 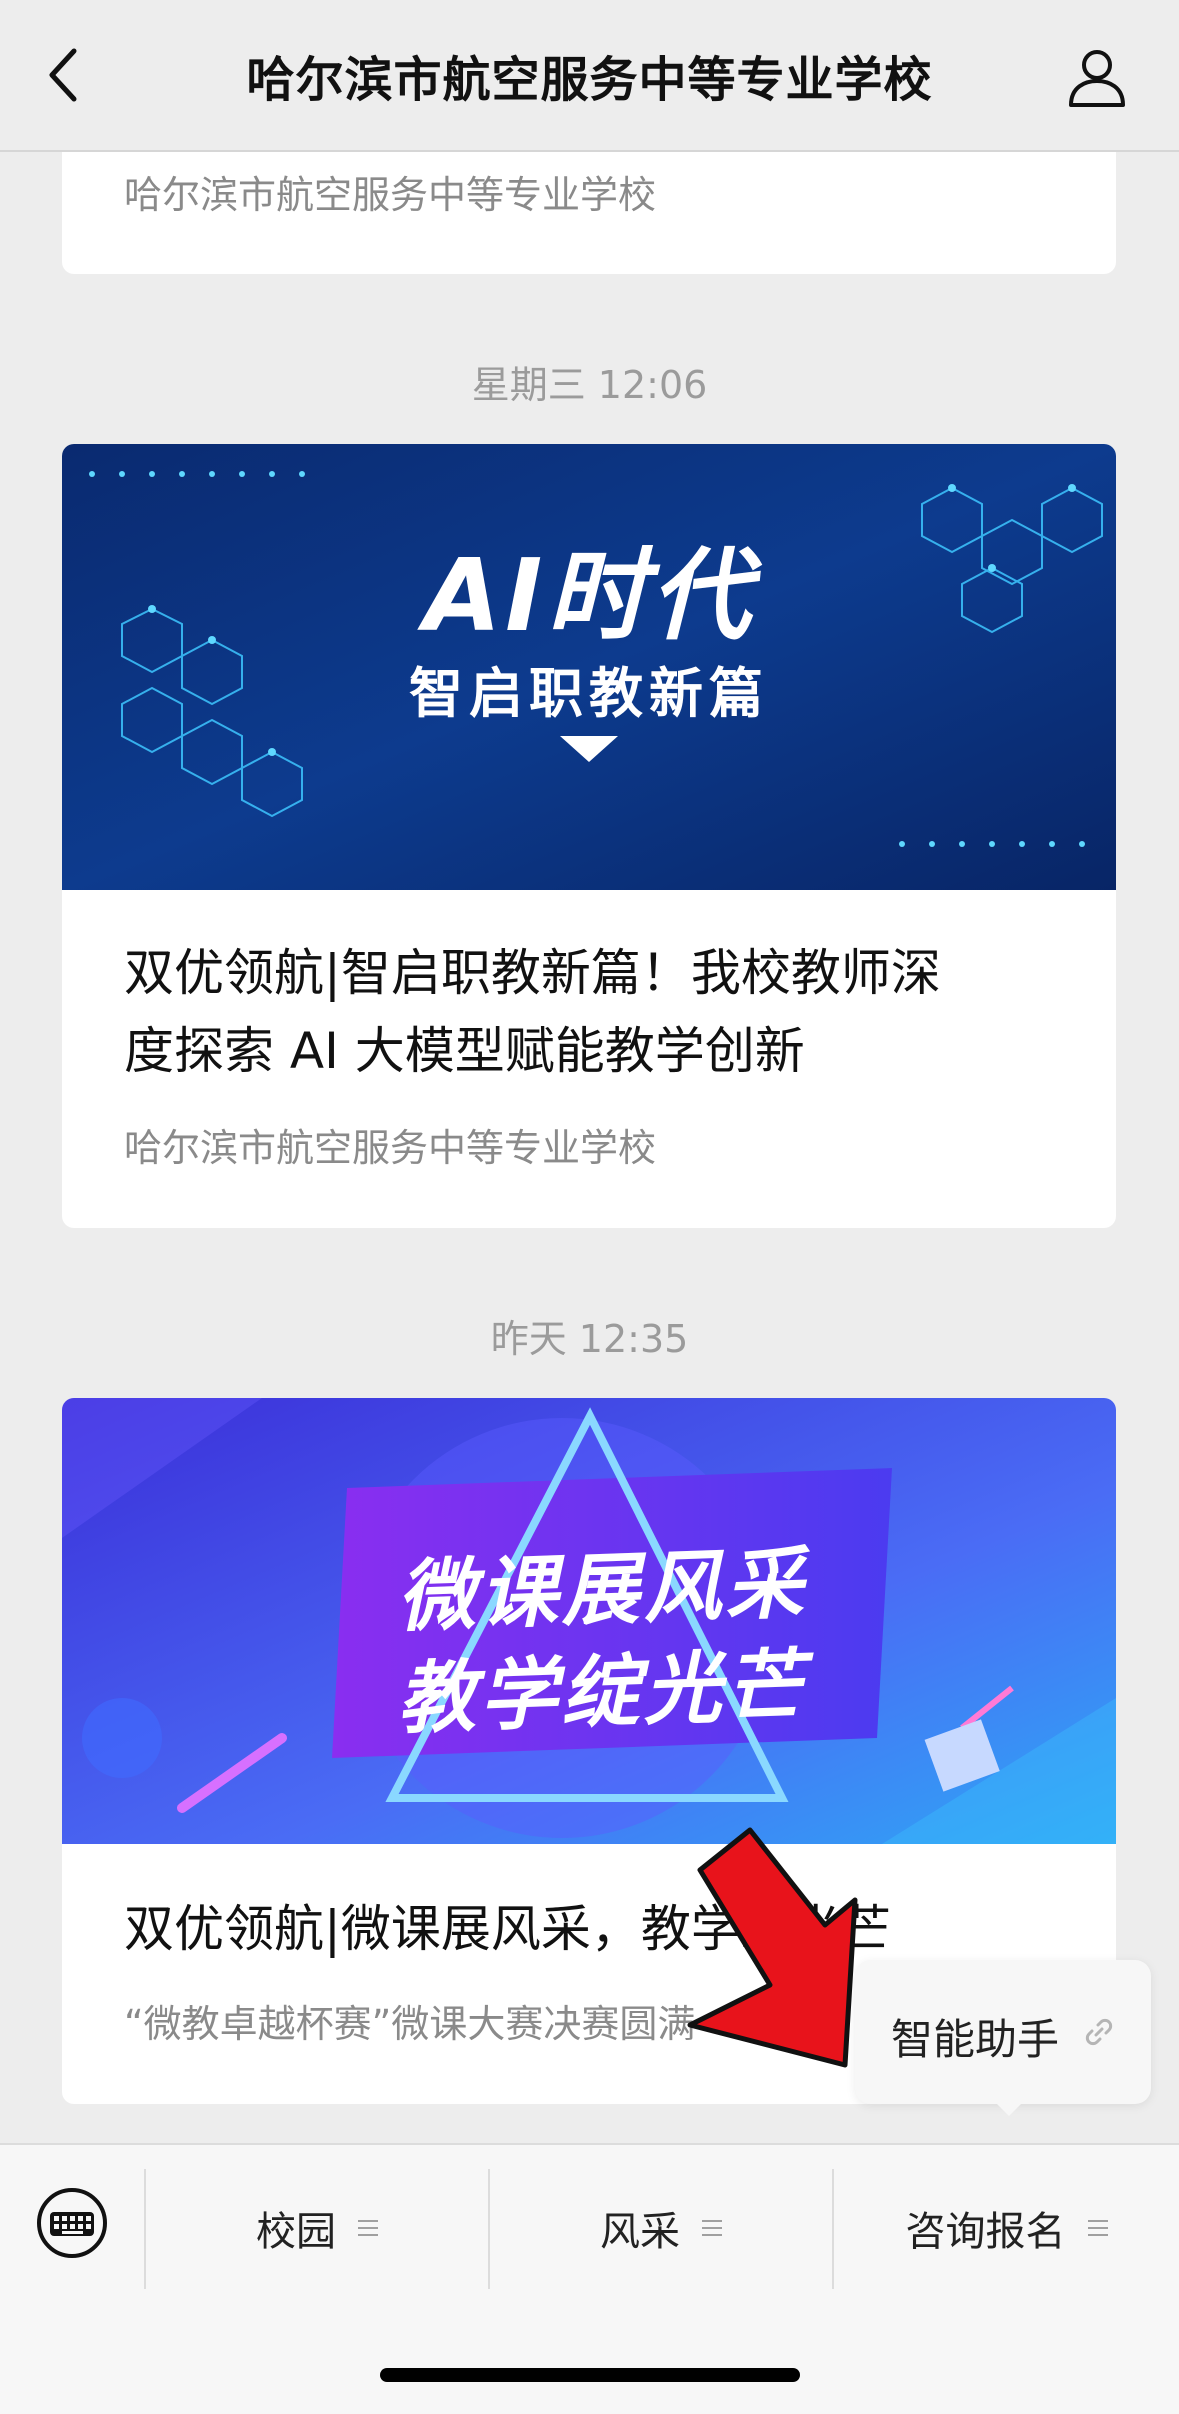 What do you see at coordinates (589, 1339) in the screenshot?
I see `message-timestamp: 昨天 12:35` at bounding box center [589, 1339].